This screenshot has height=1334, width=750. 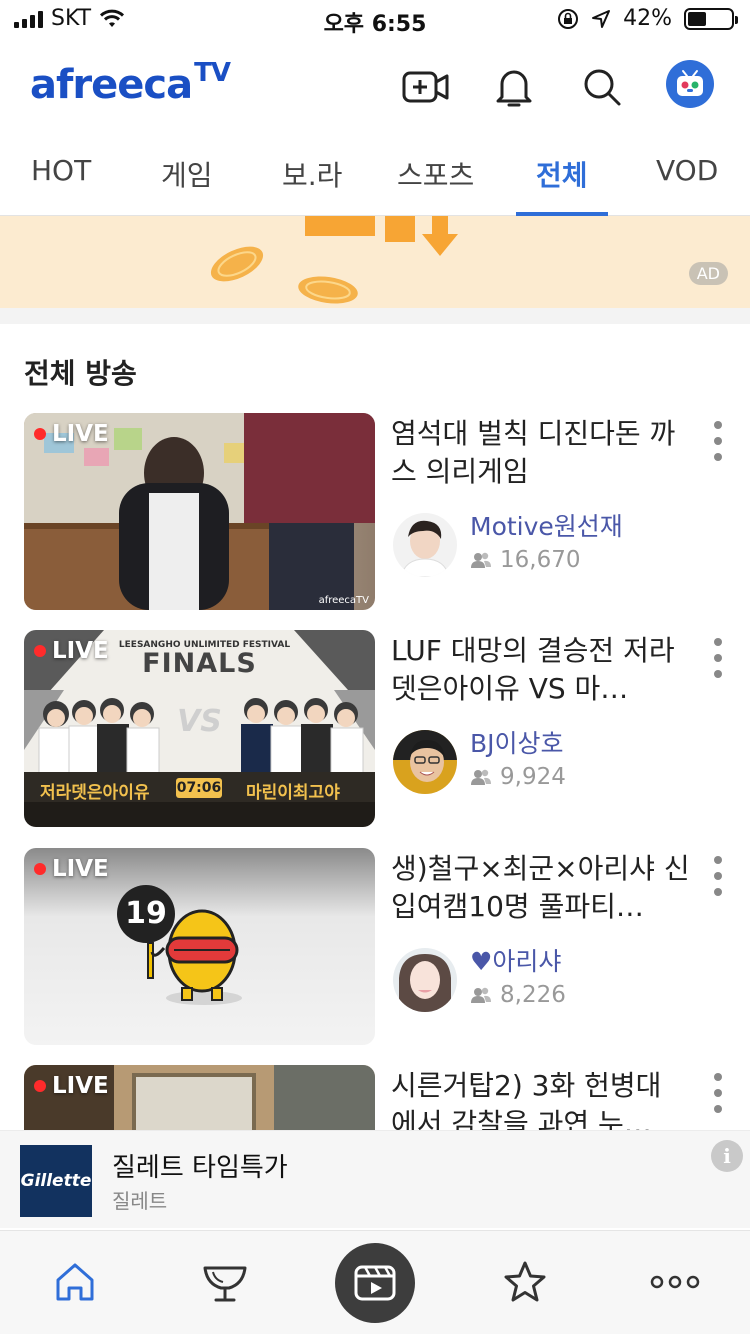 I want to click on search-icon, so click(x=602, y=87).